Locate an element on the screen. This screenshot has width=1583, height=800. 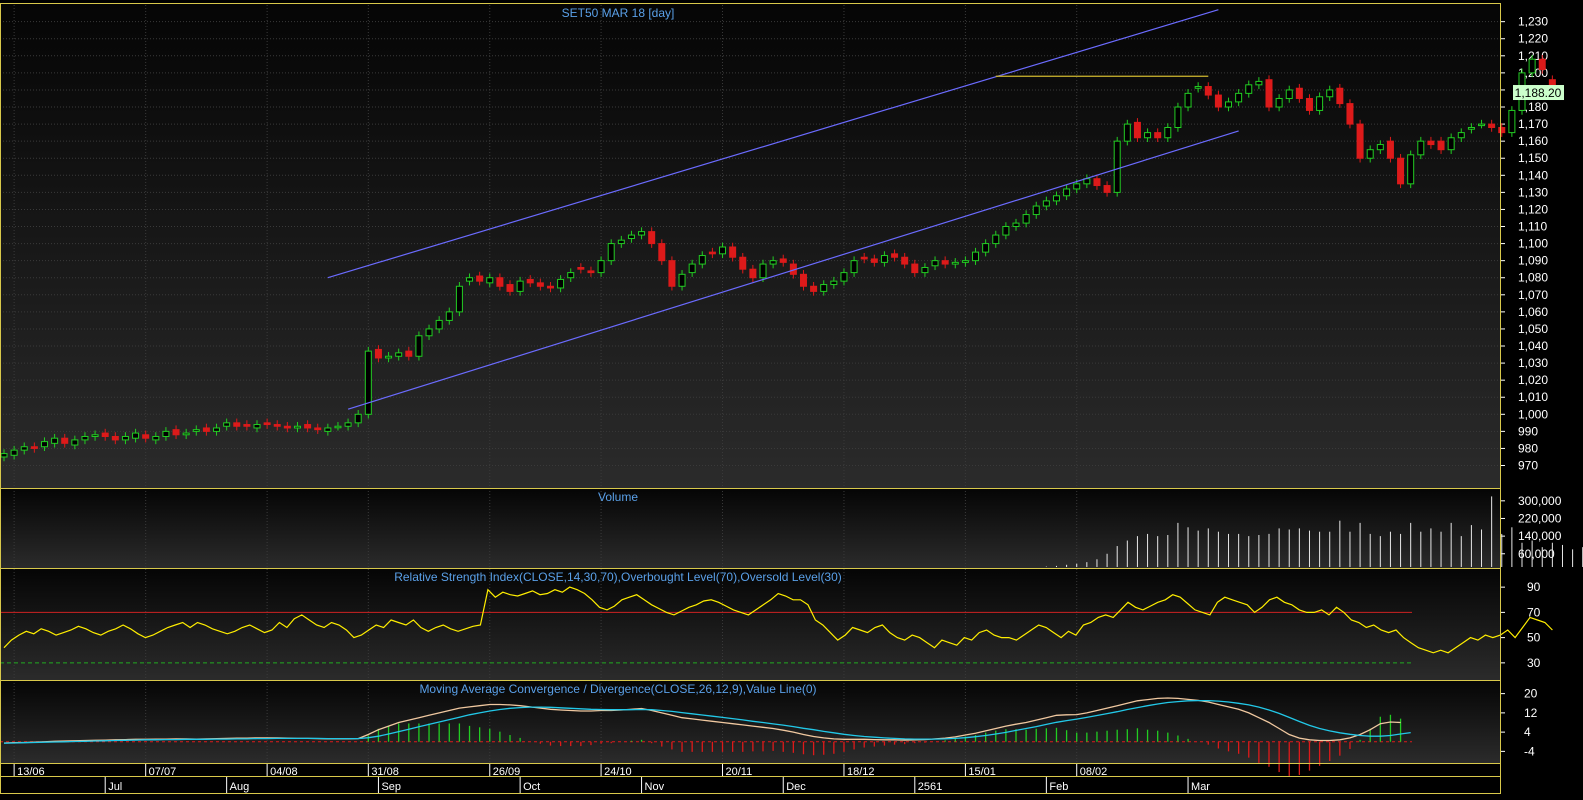
macd-tick-label: 20 is located at coordinates (1531, 694).